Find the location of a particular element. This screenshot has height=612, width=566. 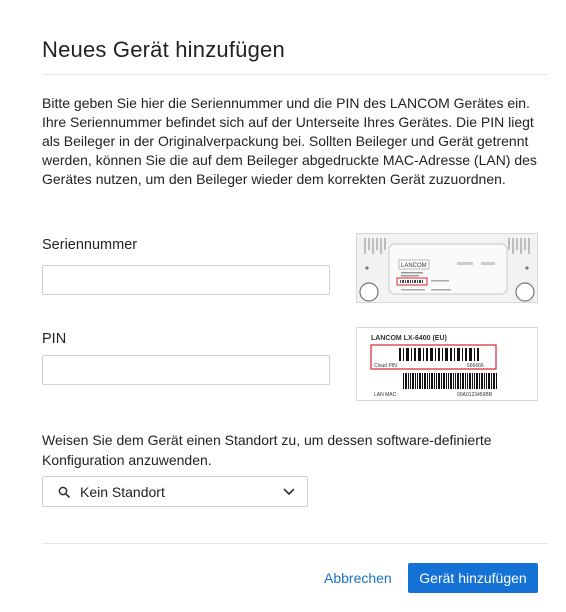

sticker-mac-value: 00A0123456BB is located at coordinates (475, 395).